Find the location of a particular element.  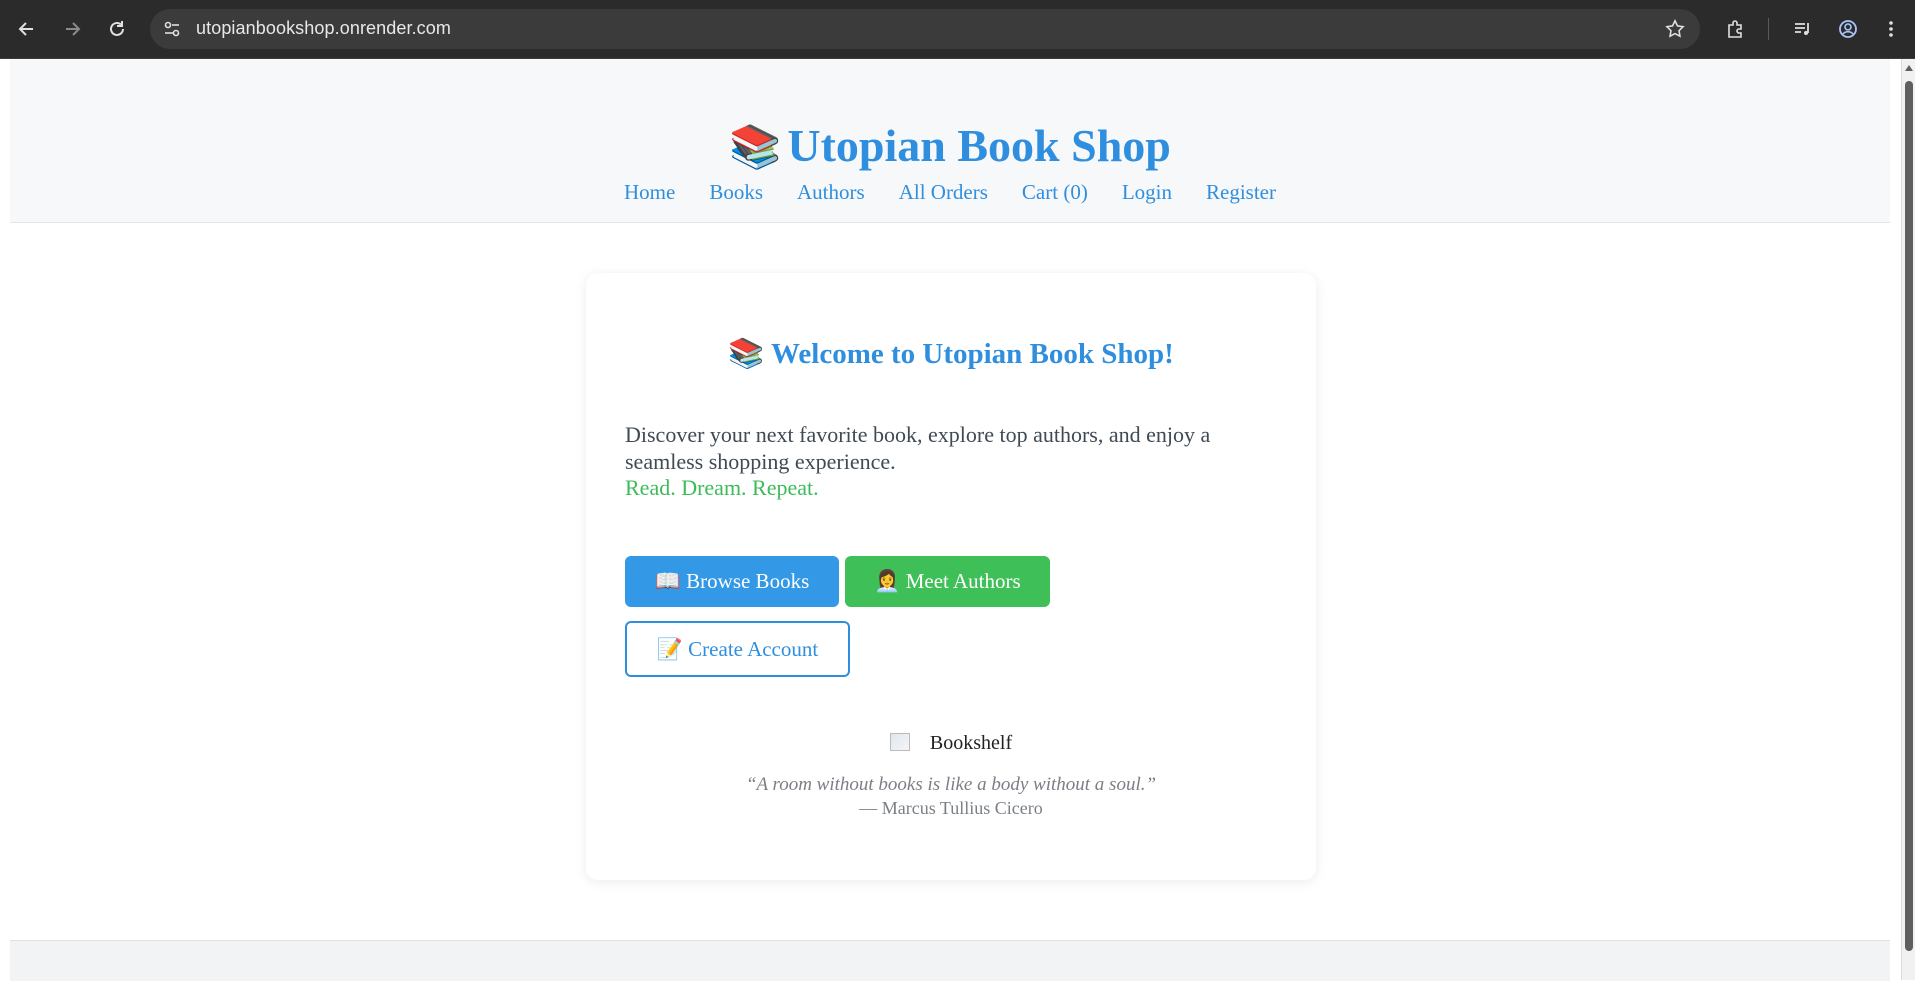

browser-toolbar: utopianbookshop.onrender.com is located at coordinates (957, 29).